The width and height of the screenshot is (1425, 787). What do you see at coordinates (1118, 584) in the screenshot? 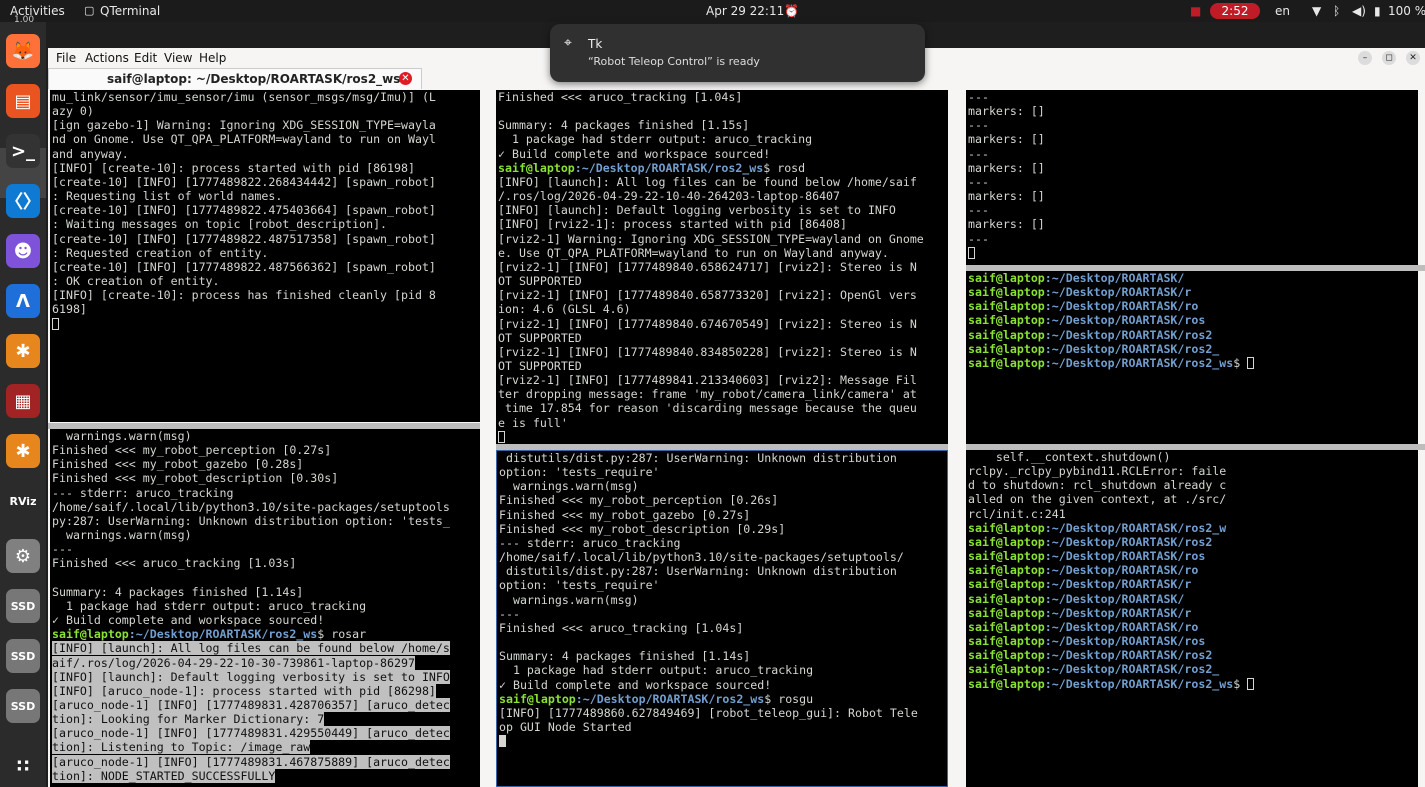
I see `prompt-path: :~/Desktop/ROARTASK/r` at bounding box center [1118, 584].